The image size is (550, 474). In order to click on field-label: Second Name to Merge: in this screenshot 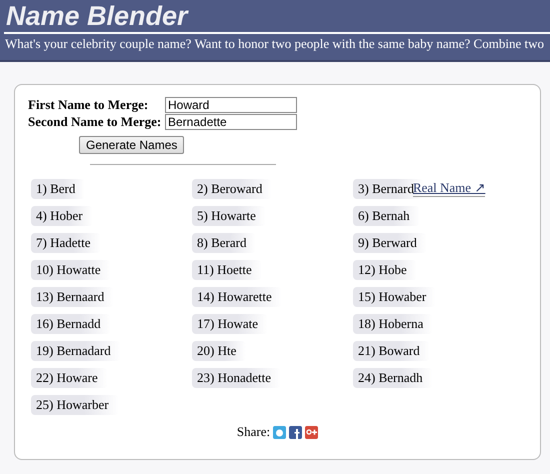, I will do `click(95, 122)`.